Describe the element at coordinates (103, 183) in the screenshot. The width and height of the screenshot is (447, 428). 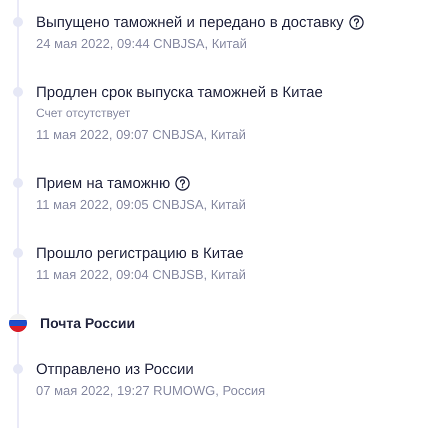
I see `event-title: Прием на таможню` at that location.